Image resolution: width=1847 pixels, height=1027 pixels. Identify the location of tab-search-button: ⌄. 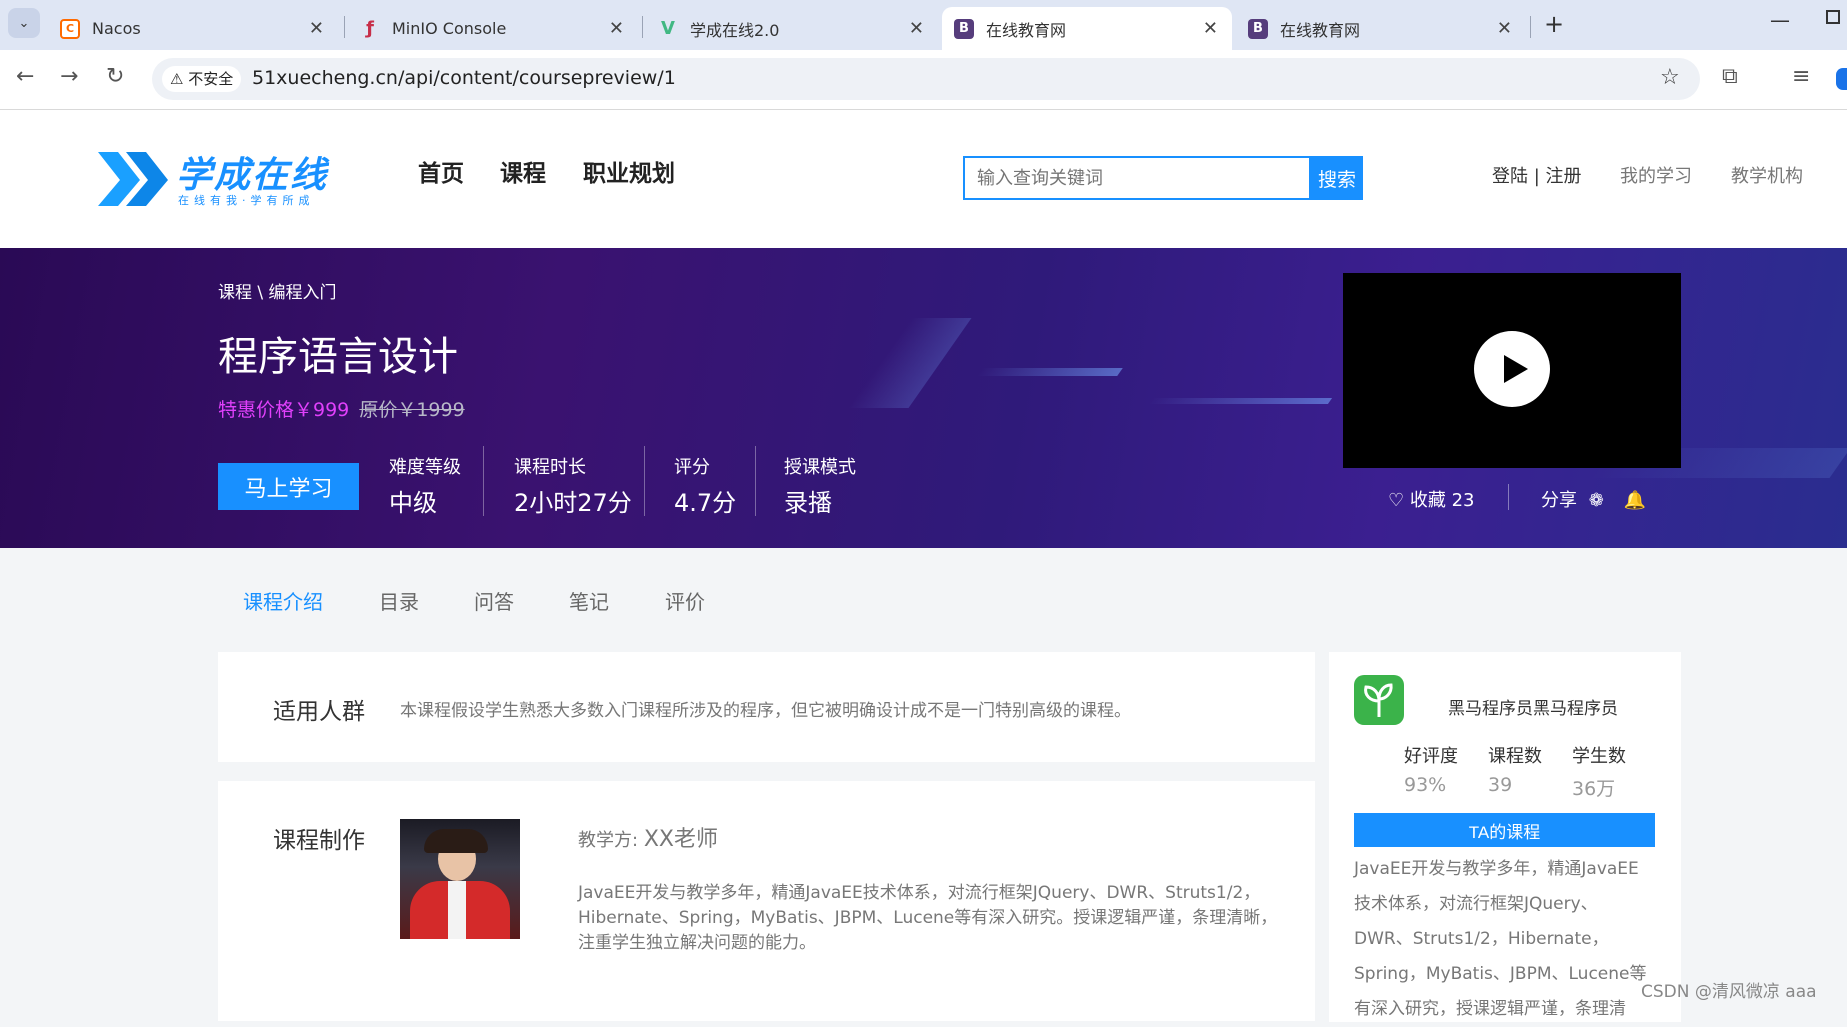
(24, 23).